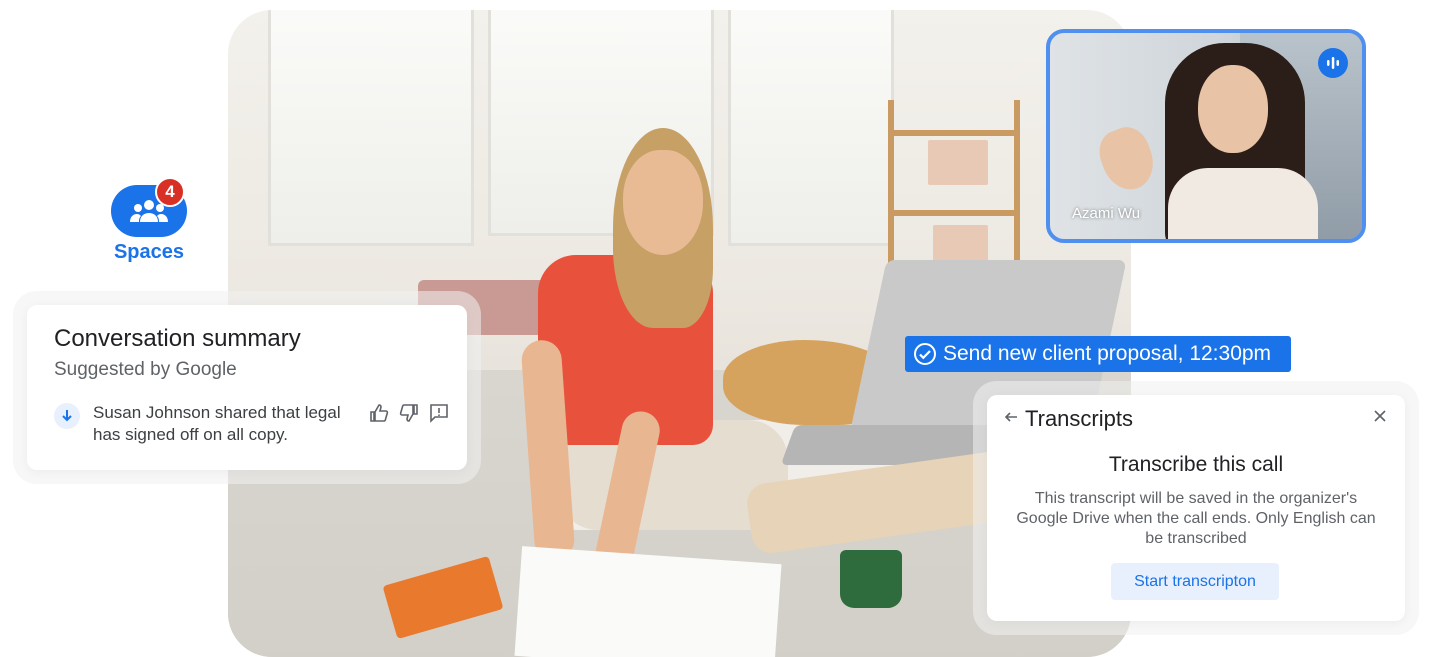 This screenshot has width=1432, height=657. I want to click on spaces-button: 4, so click(149, 207).